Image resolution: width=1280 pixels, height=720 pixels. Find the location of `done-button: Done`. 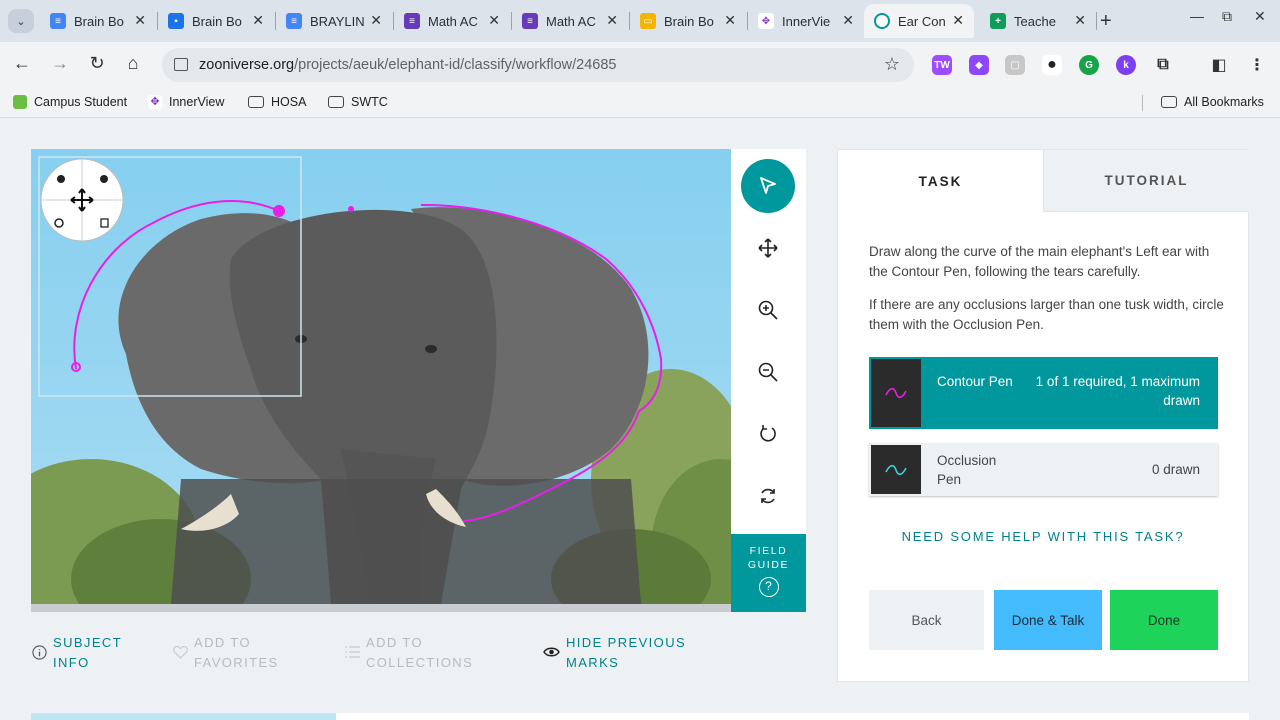

done-button: Done is located at coordinates (1164, 620).